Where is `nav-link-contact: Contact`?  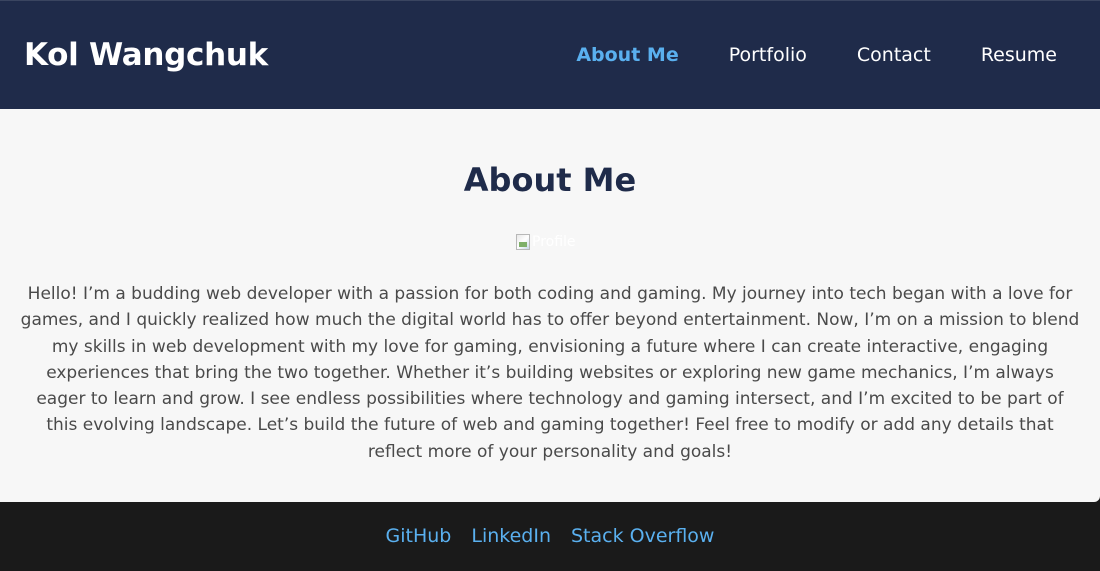 nav-link-contact: Contact is located at coordinates (894, 55).